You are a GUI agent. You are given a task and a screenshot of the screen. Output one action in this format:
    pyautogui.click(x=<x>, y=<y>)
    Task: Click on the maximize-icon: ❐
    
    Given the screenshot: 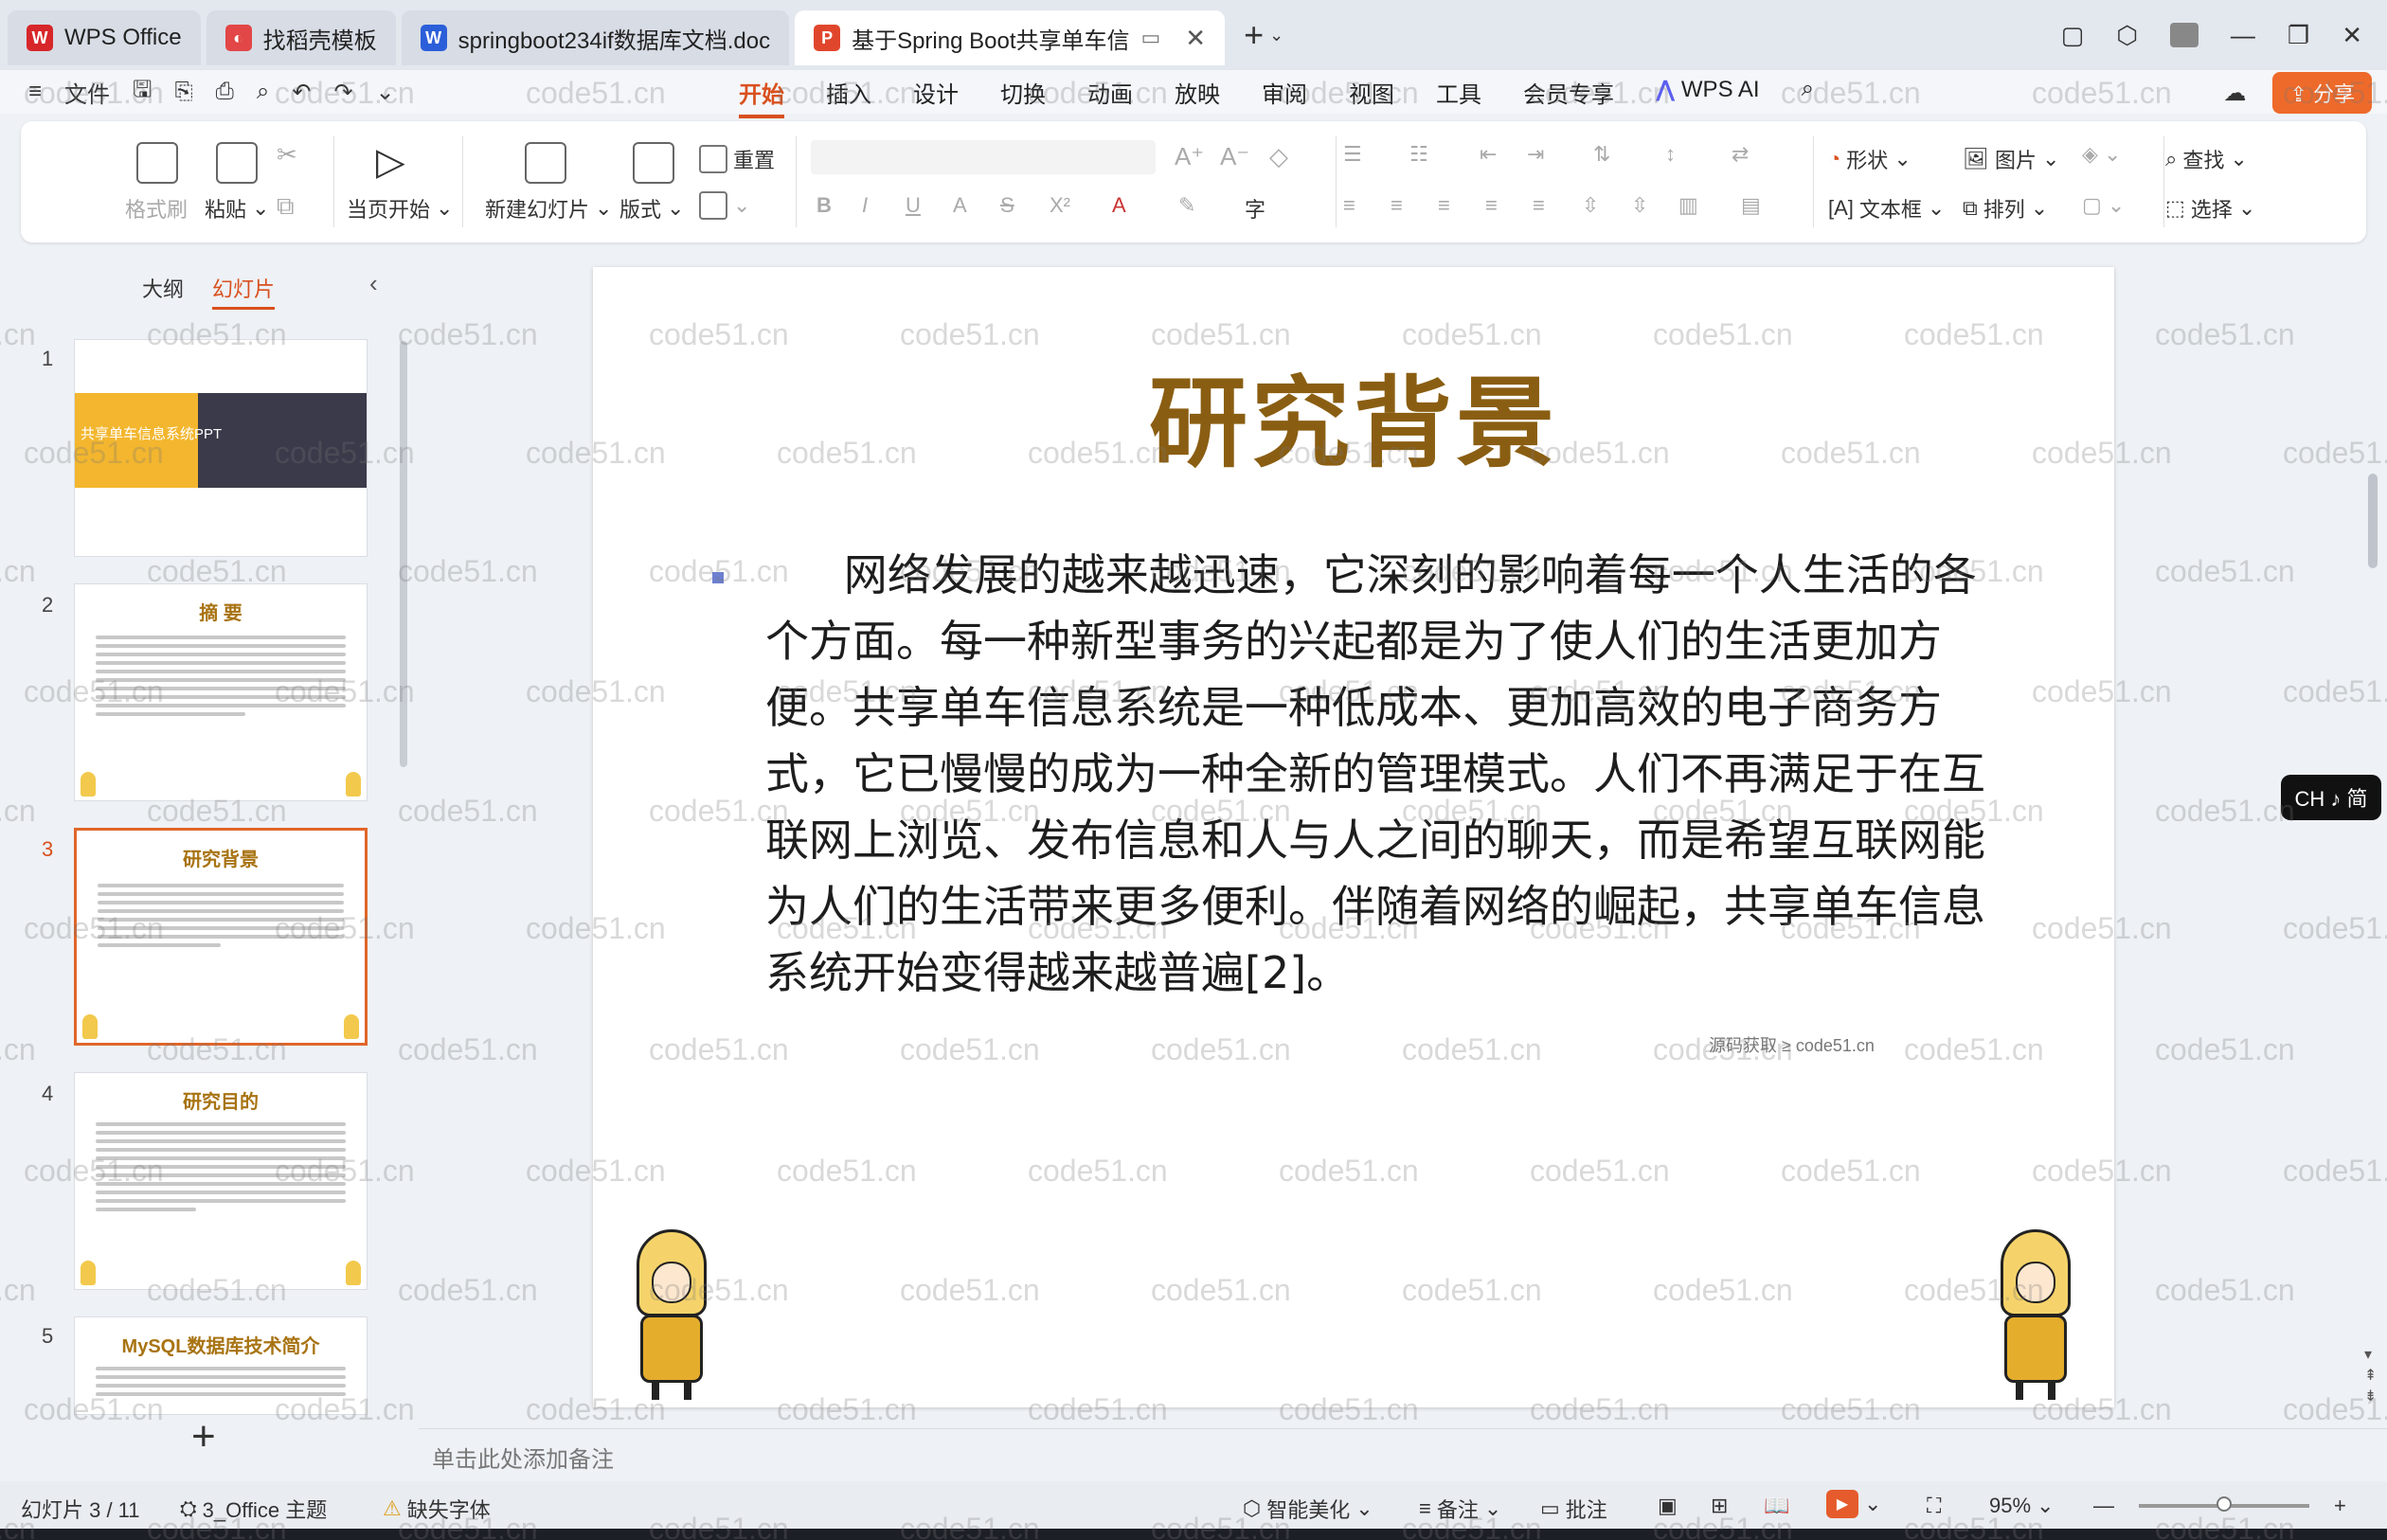 What is the action you would take?
    pyautogui.click(x=2298, y=35)
    